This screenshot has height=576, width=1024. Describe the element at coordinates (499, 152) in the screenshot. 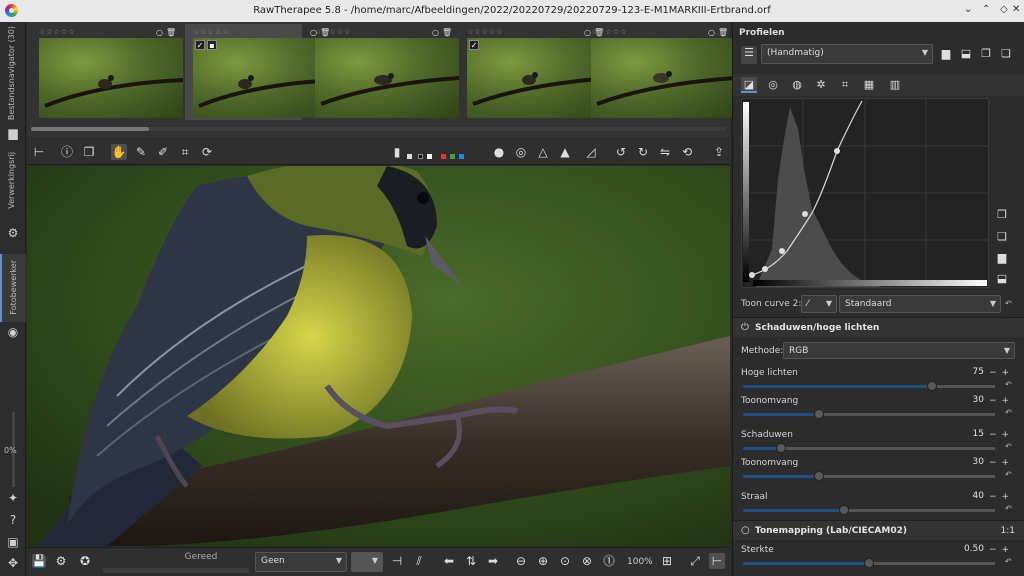

I see `focus-mask-icon: ●` at that location.